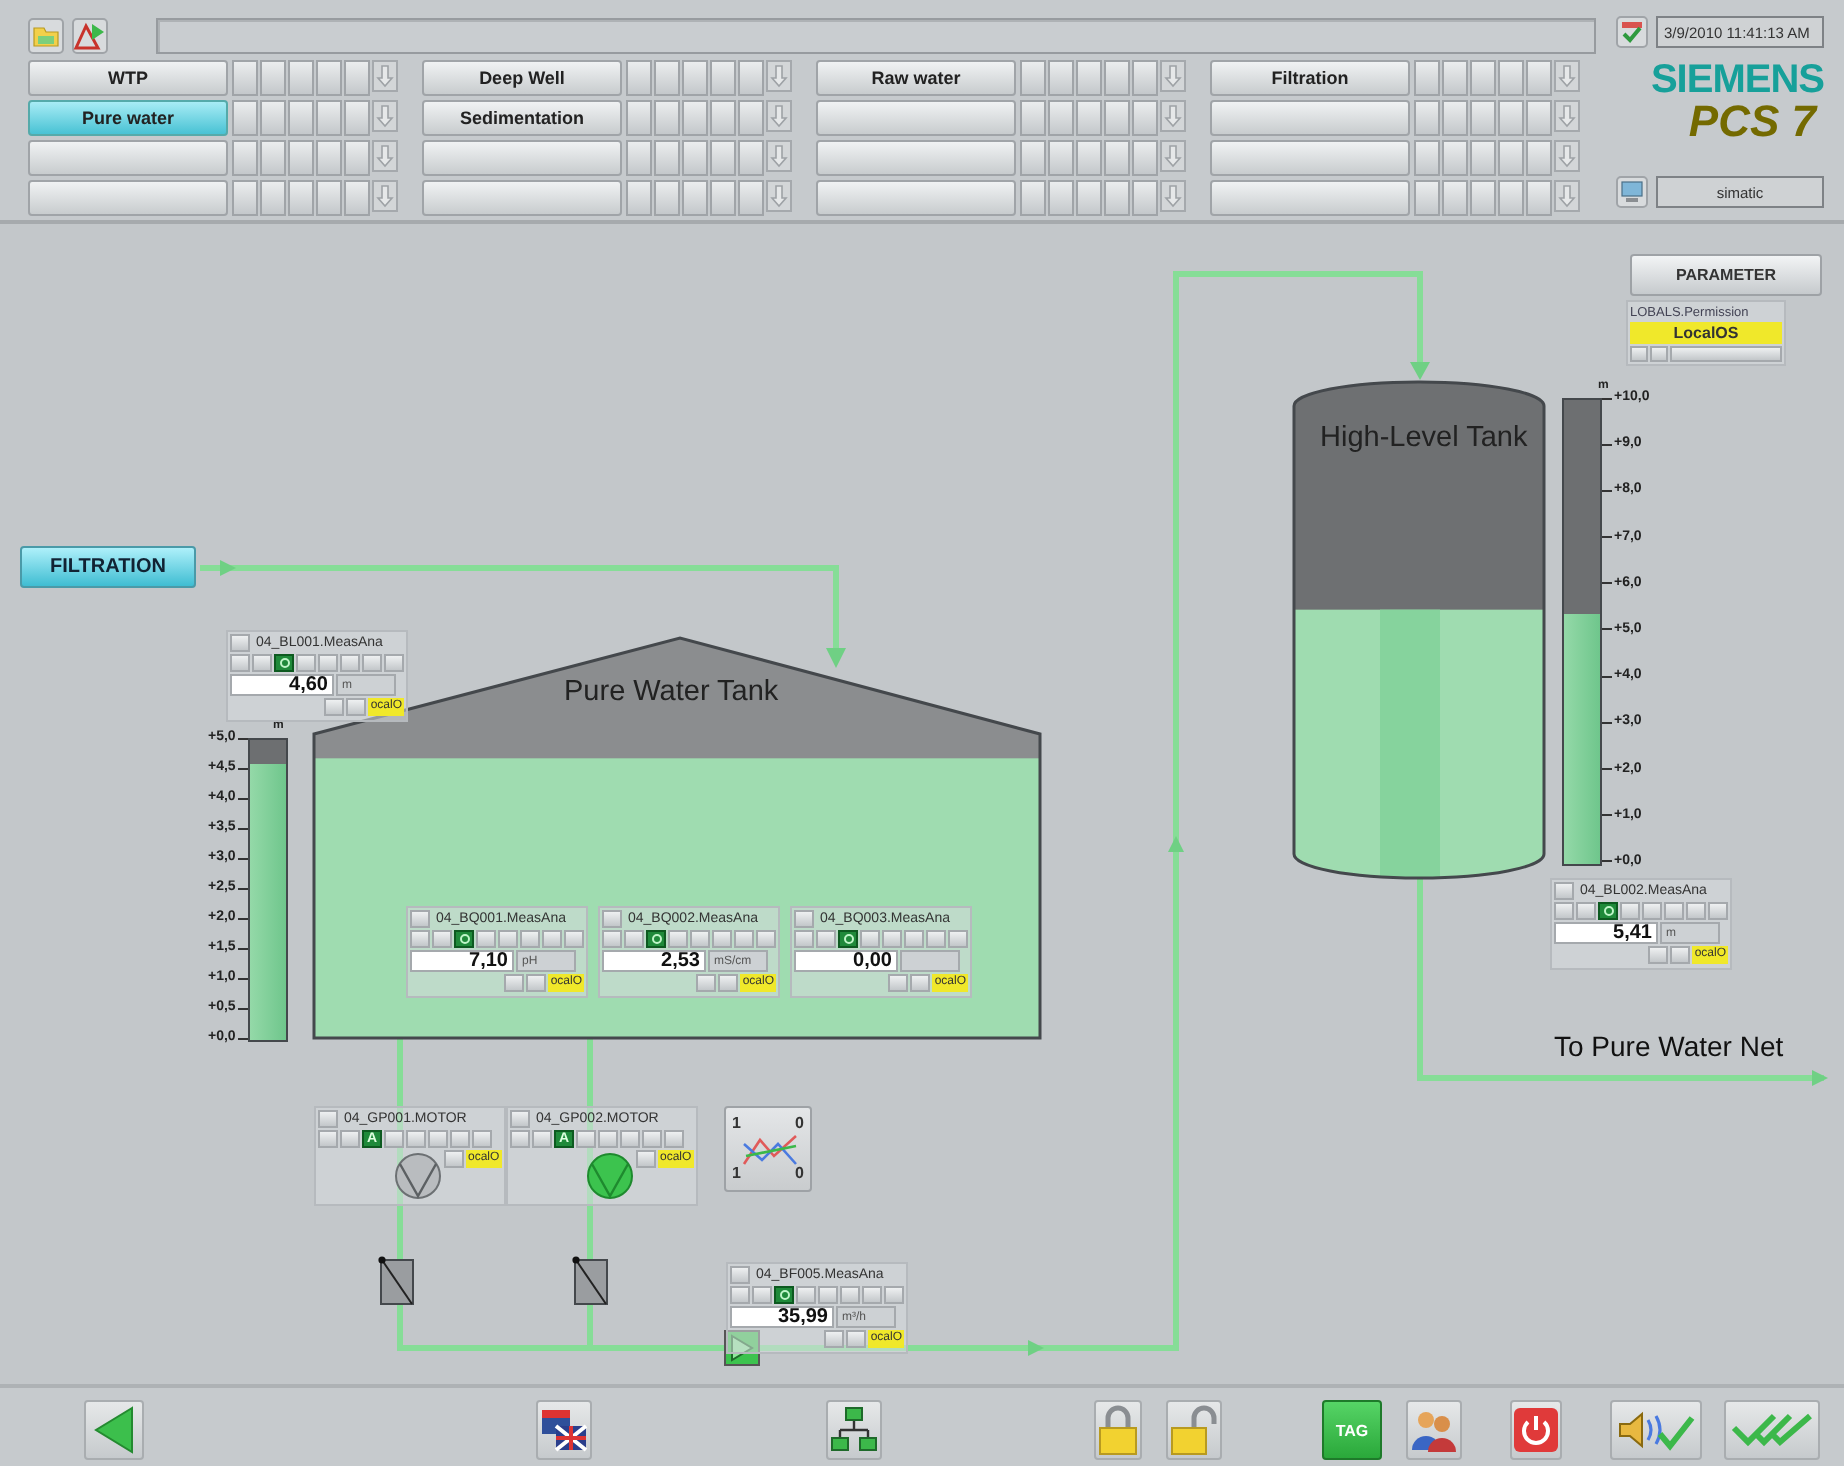  What do you see at coordinates (1737, 80) in the screenshot?
I see `brand-logo: SIEMENS` at bounding box center [1737, 80].